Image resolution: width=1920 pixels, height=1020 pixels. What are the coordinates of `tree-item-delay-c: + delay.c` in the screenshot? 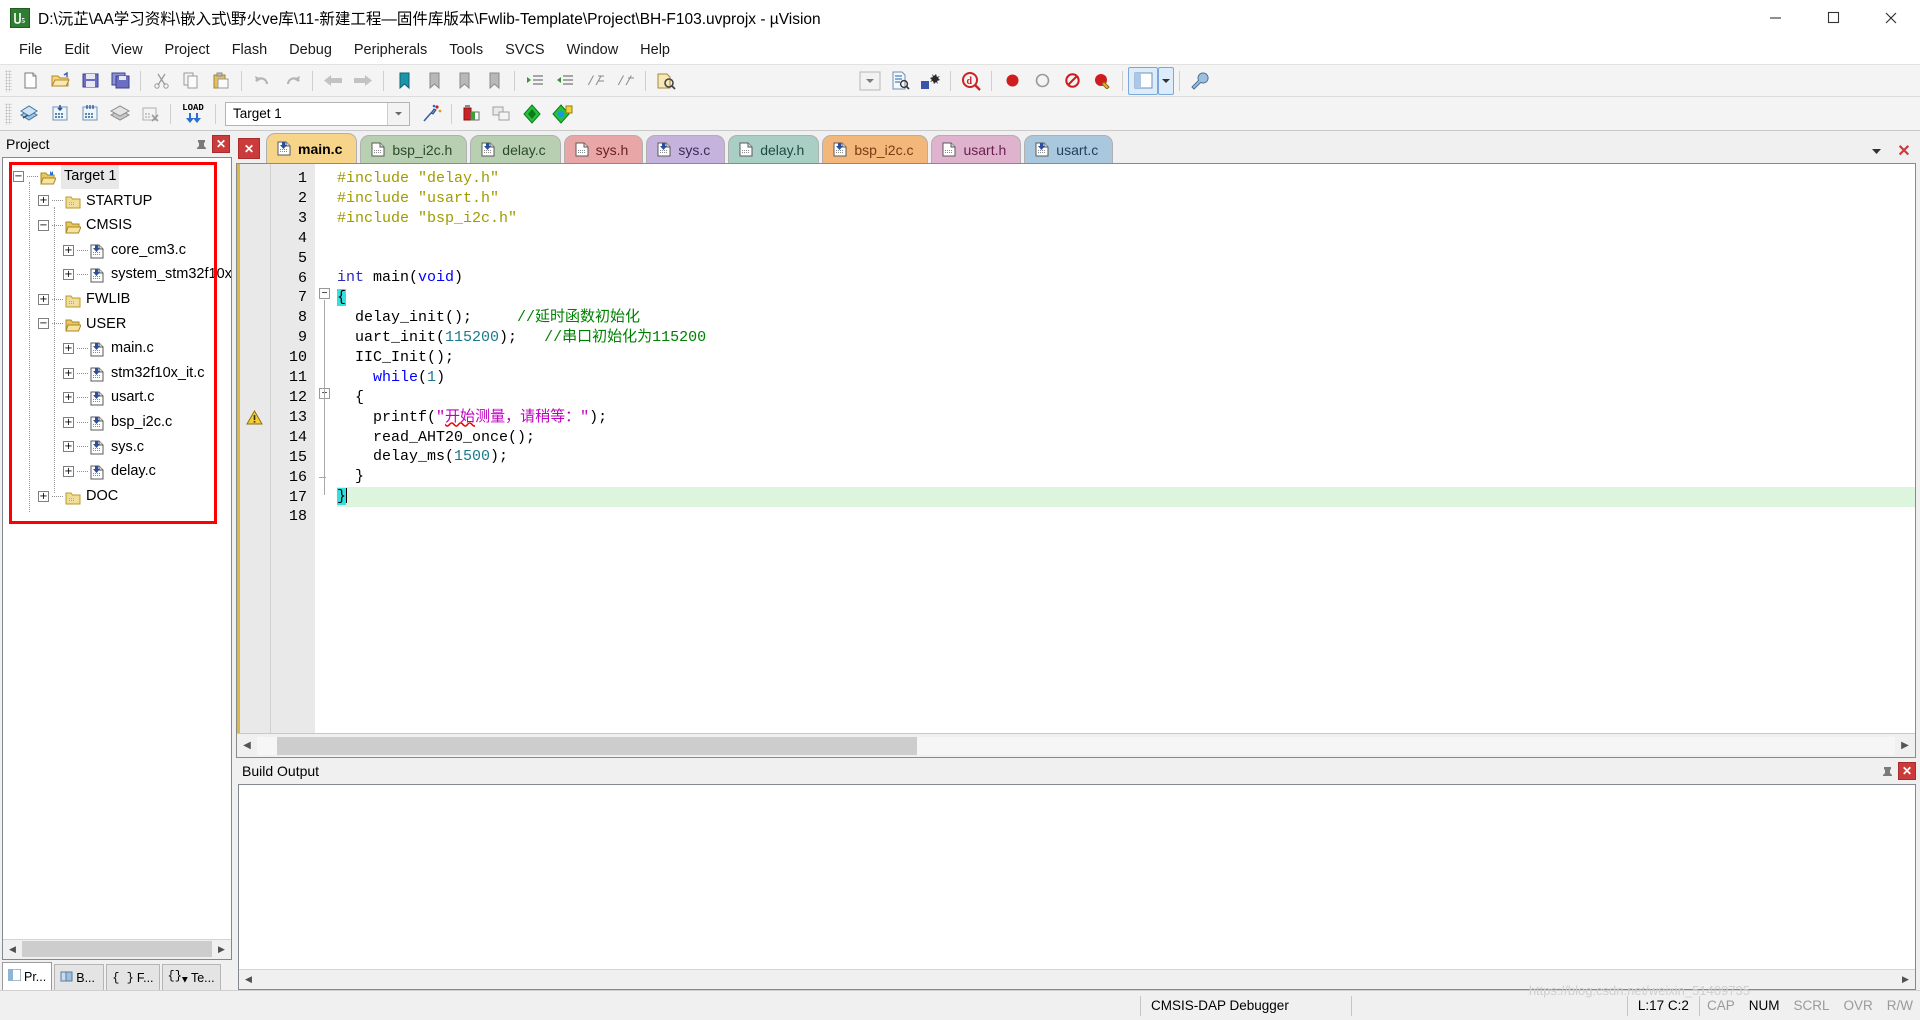 It's located at (122, 471).